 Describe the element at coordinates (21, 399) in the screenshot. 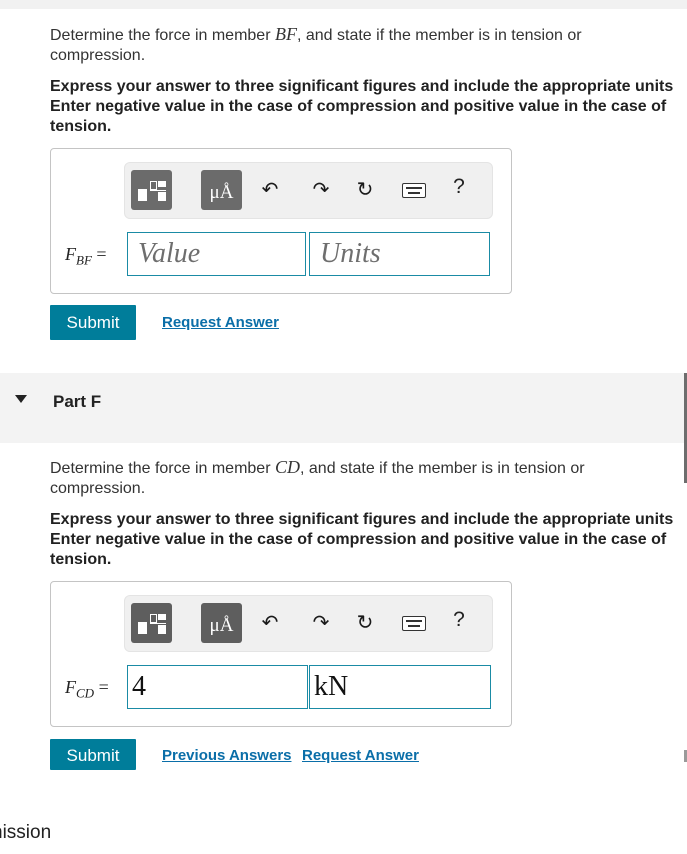

I see `collapse-caret-icon` at that location.